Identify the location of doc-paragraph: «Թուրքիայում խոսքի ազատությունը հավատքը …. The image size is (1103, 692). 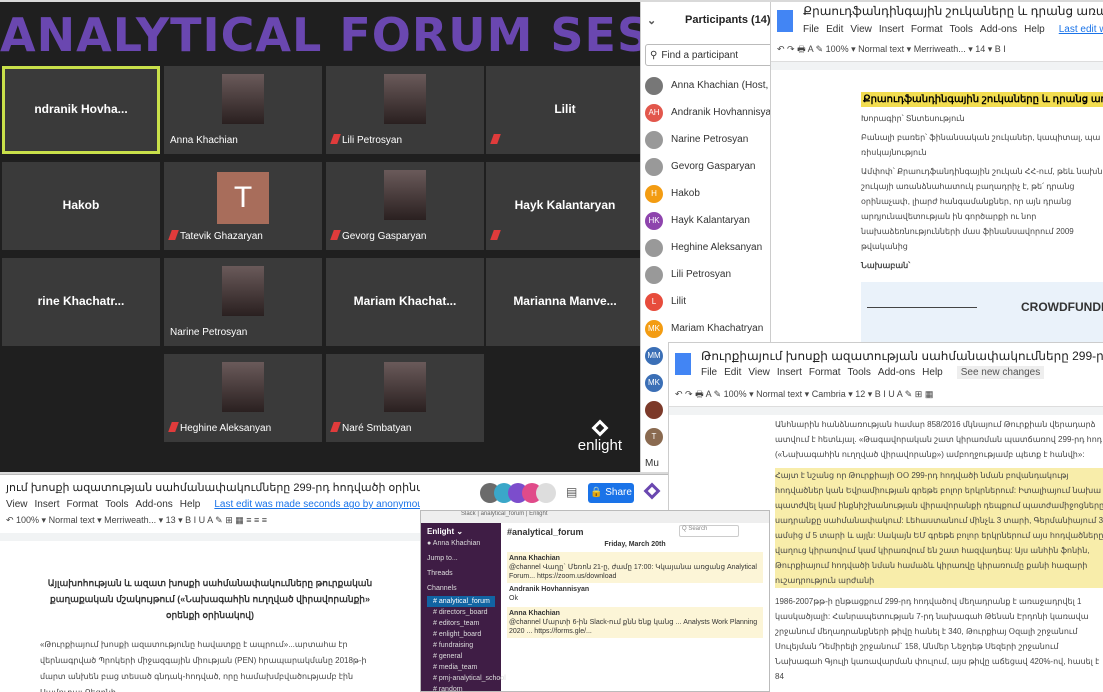
(203, 666).